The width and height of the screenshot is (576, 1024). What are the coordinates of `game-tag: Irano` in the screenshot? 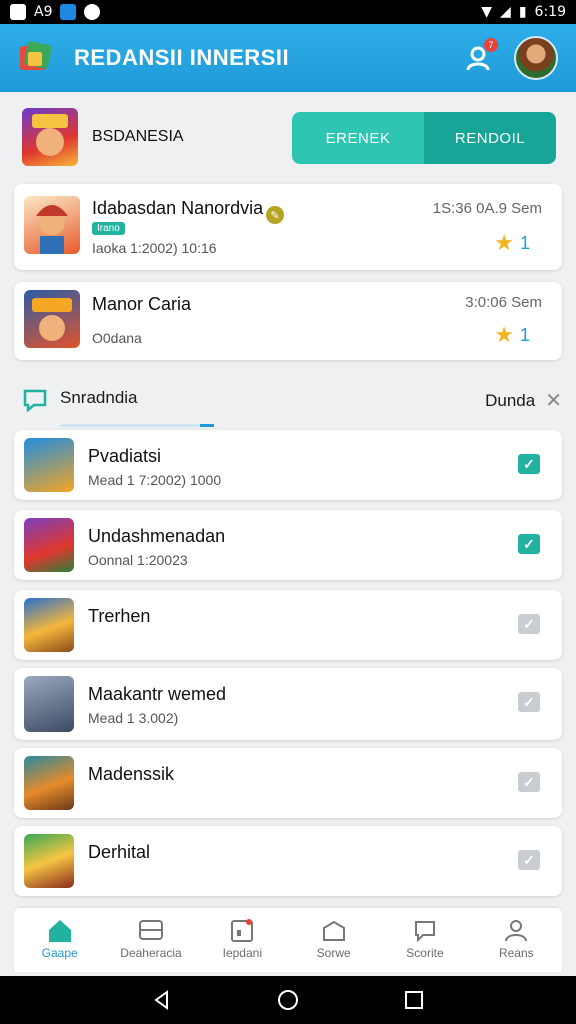 It's located at (108, 228).